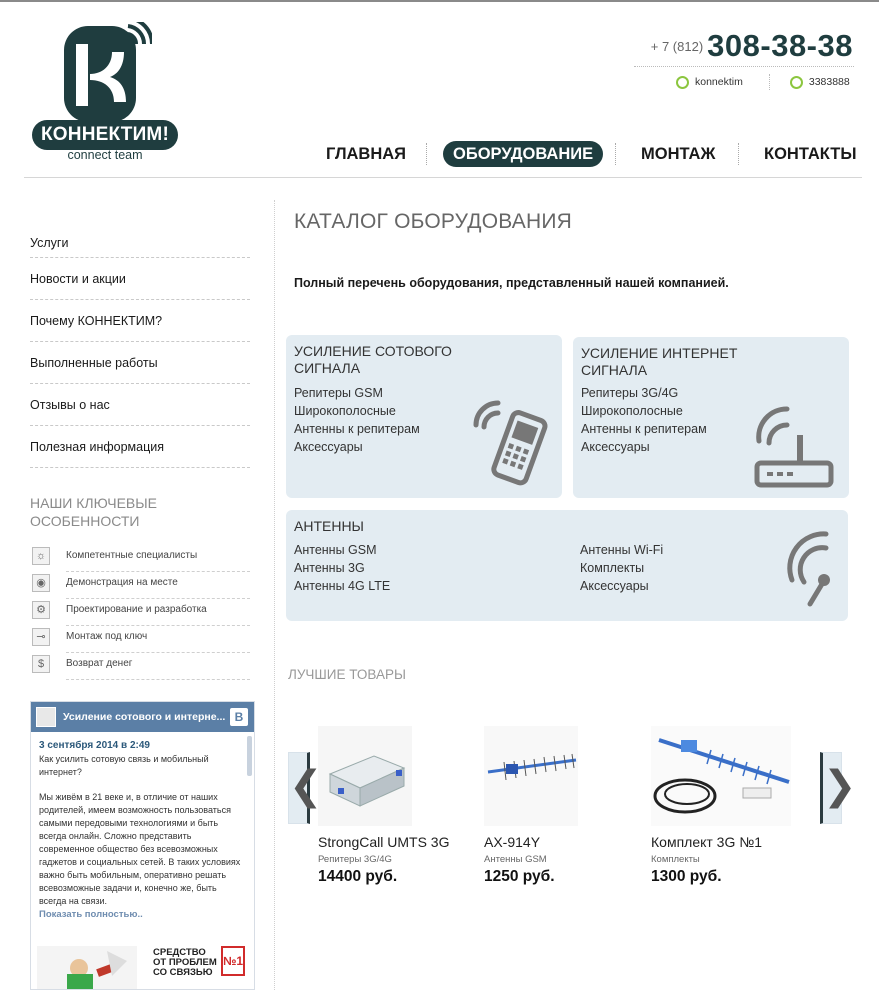  What do you see at coordinates (677, 46) in the screenshot?
I see `phone-prefix: + 7 (812)` at bounding box center [677, 46].